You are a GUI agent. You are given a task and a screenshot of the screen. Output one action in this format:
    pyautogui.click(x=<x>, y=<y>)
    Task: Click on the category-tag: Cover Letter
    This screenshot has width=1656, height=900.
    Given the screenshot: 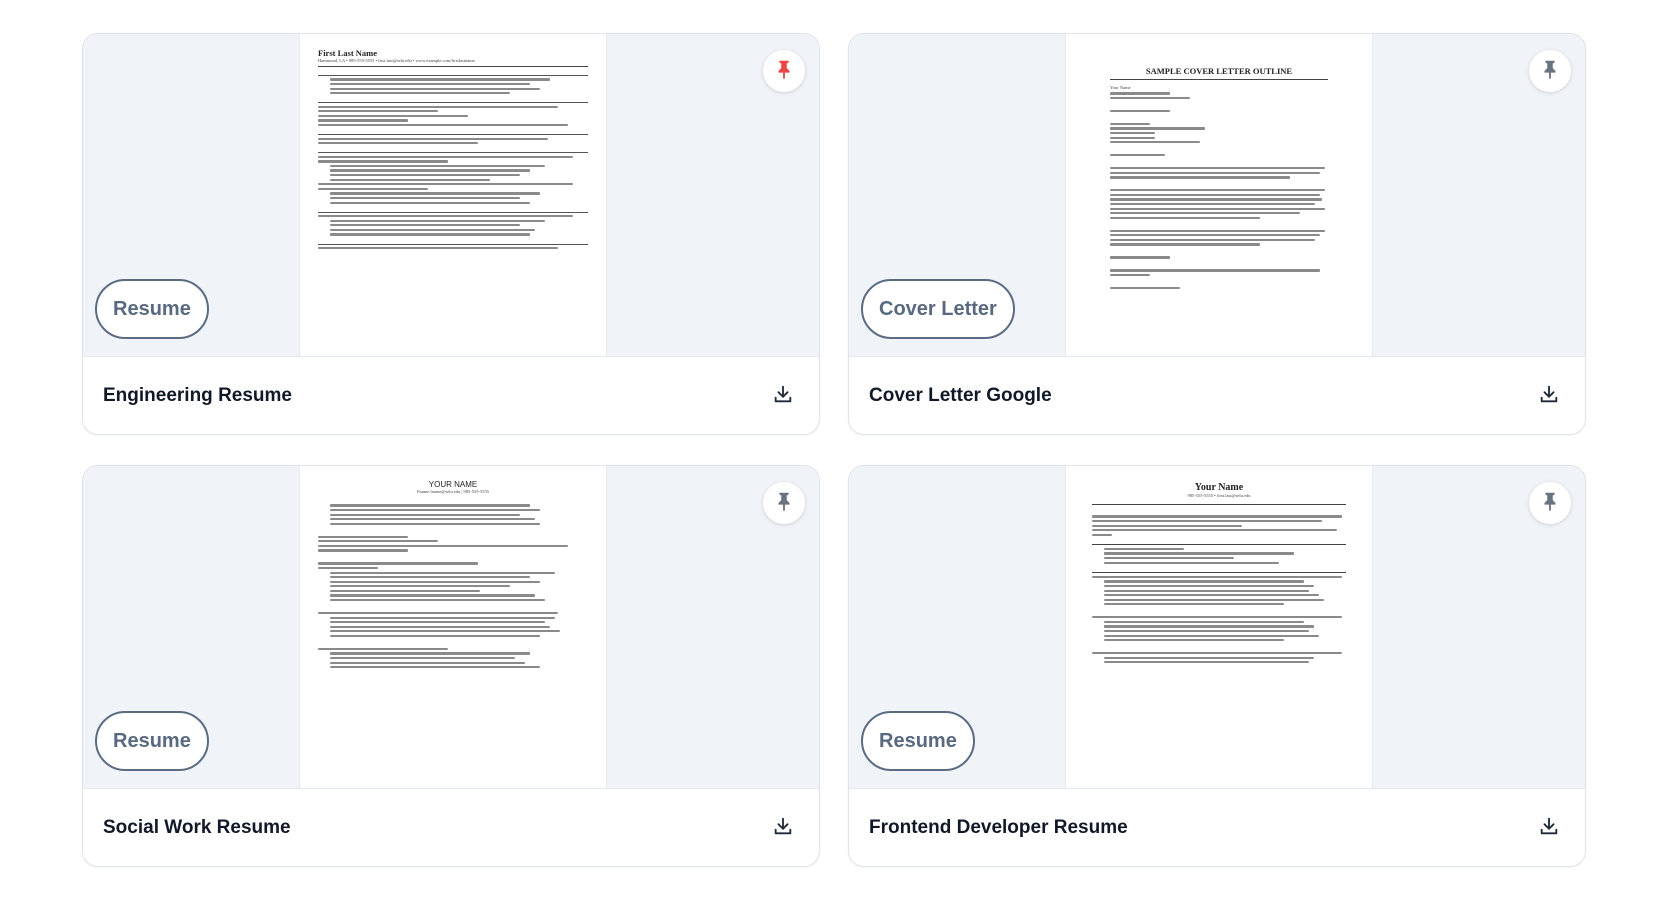 What is the action you would take?
    pyautogui.click(x=938, y=309)
    